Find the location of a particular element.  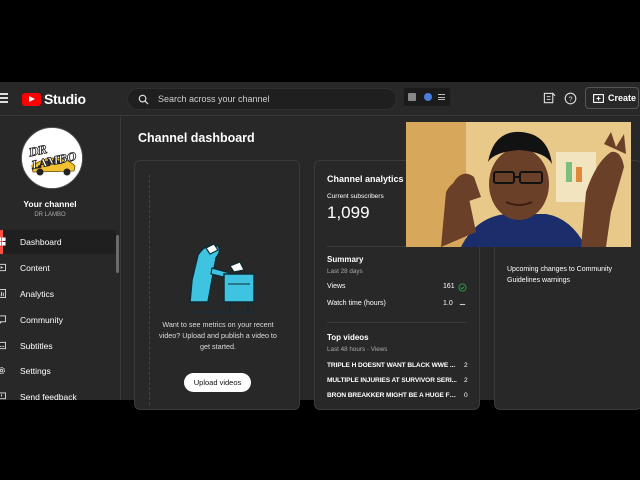

sidebar-item-community: Community is located at coordinates (58, 320).